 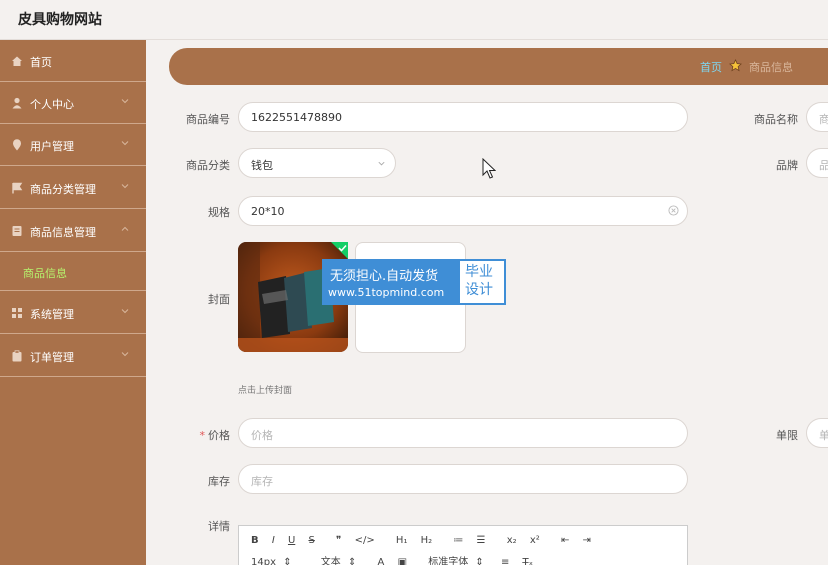 What do you see at coordinates (52, 104) in the screenshot?
I see `sidebar-item-label: 个人中心` at bounding box center [52, 104].